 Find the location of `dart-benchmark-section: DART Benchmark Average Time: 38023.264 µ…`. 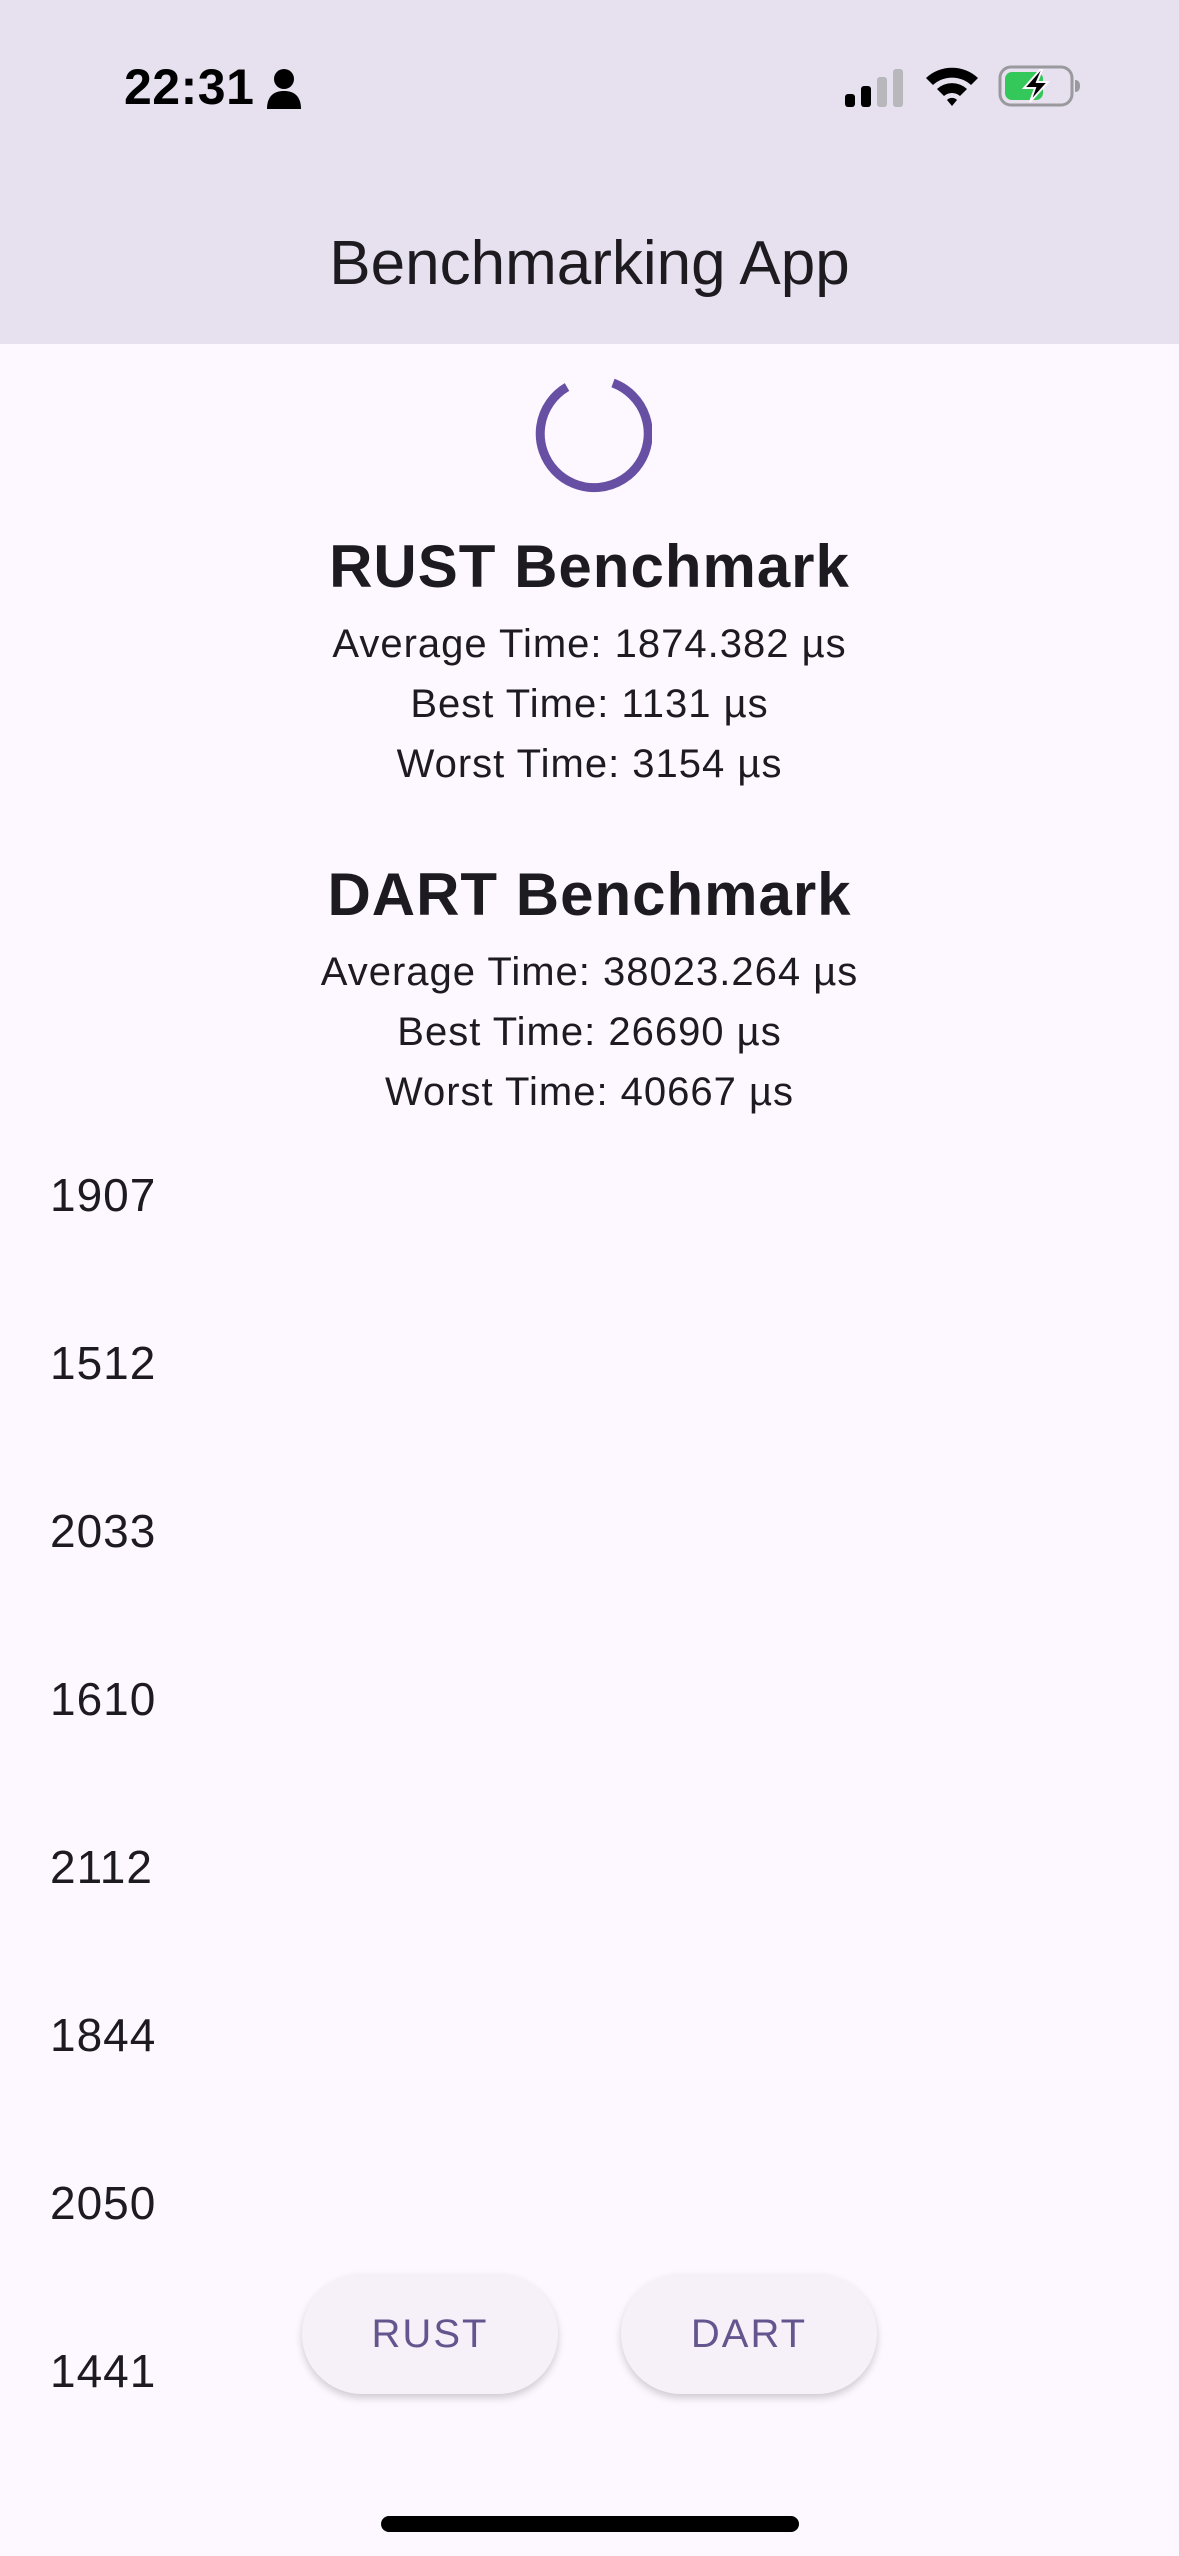

dart-benchmark-section: DART Benchmark Average Time: 38023.264 µ… is located at coordinates (589, 991).